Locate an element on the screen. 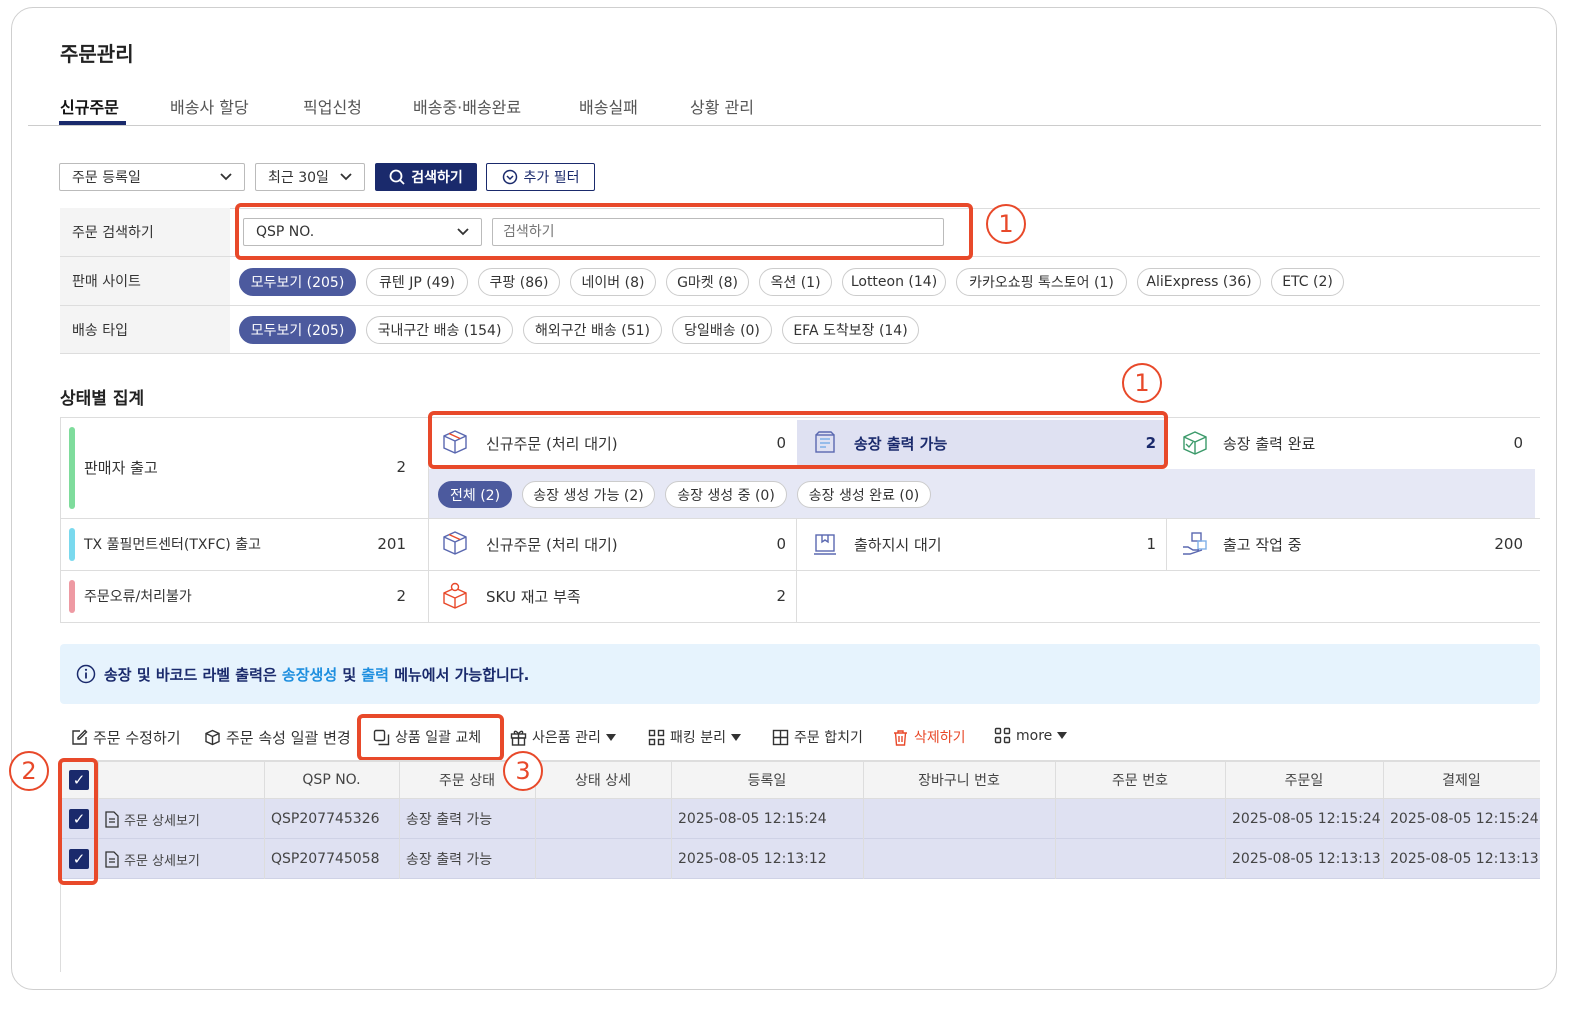  edit-order-button: 주문 수정하기 is located at coordinates (126, 737).